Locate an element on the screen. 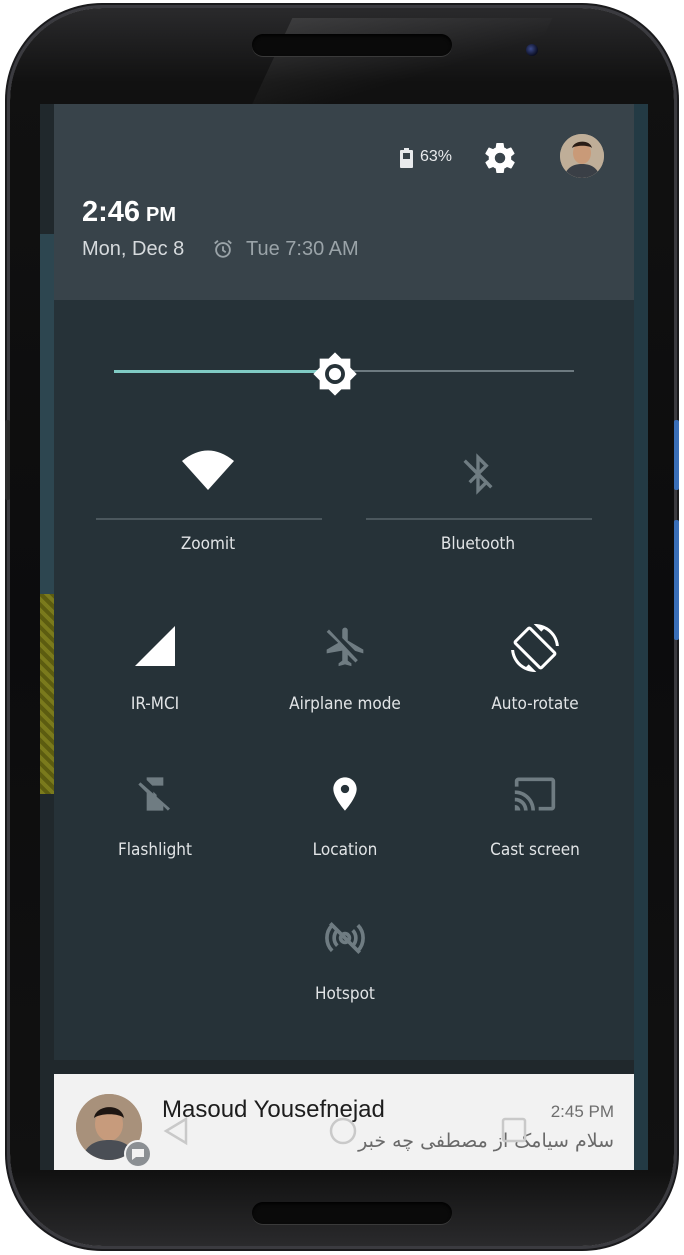 The width and height of the screenshot is (684, 1255). frame-gloss is located at coordinates (400, 66).